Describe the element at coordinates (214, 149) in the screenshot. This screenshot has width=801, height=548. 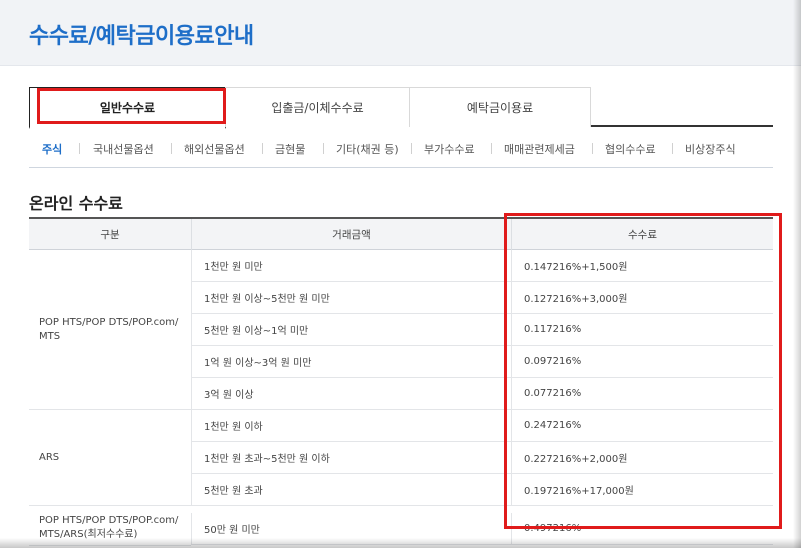
I see `subtab-overseas-futures: 해외선물옵션` at that location.